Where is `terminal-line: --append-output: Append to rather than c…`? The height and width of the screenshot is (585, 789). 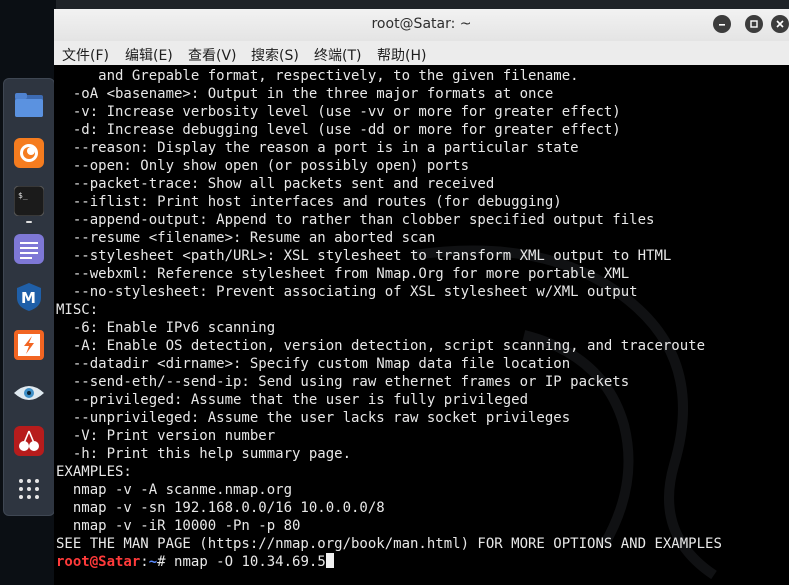
terminal-line: --append-output: Append to rather than c… is located at coordinates (355, 220).